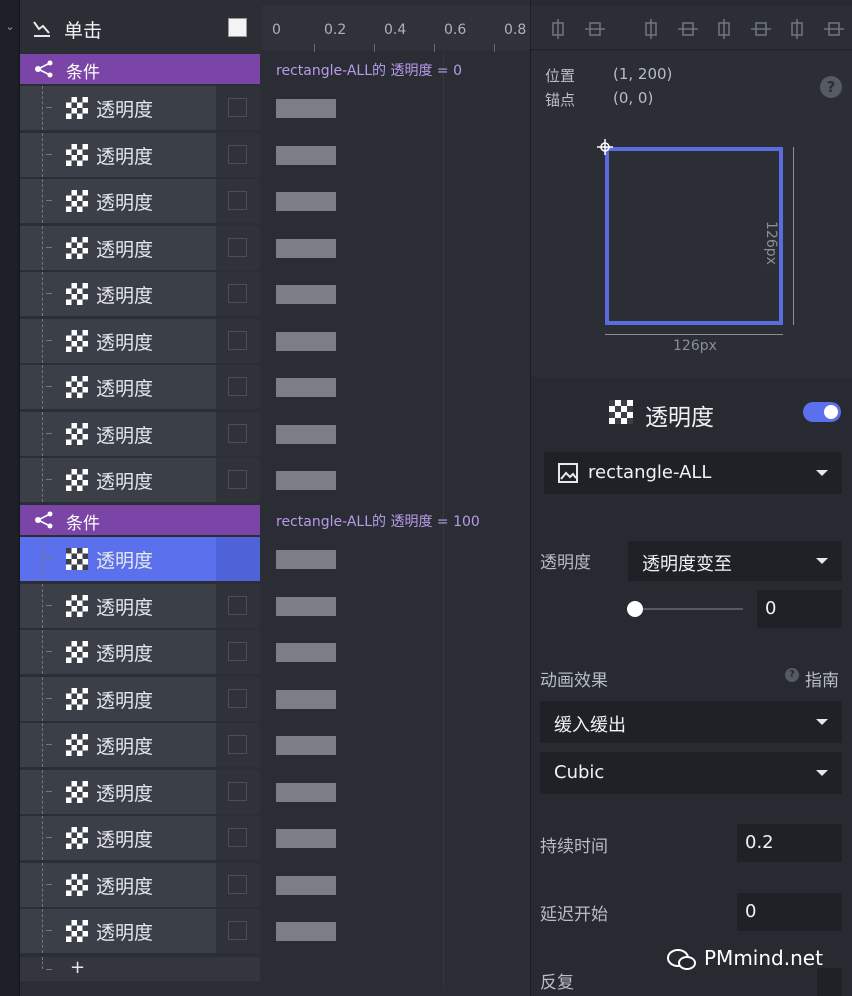 This screenshot has height=996, width=852. What do you see at coordinates (77, 967) in the screenshot?
I see `add-action-button: +` at bounding box center [77, 967].